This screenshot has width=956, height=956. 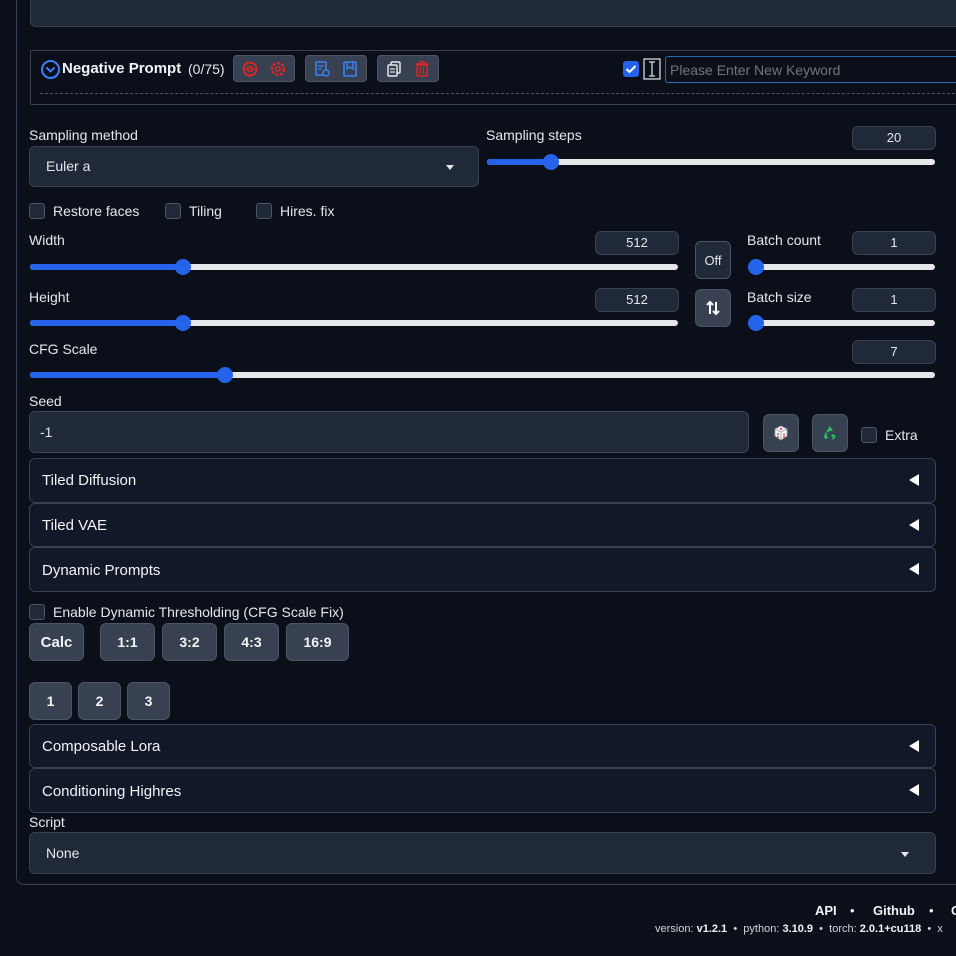 What do you see at coordinates (894, 138) in the screenshot?
I see `sampling-steps-number: 20` at bounding box center [894, 138].